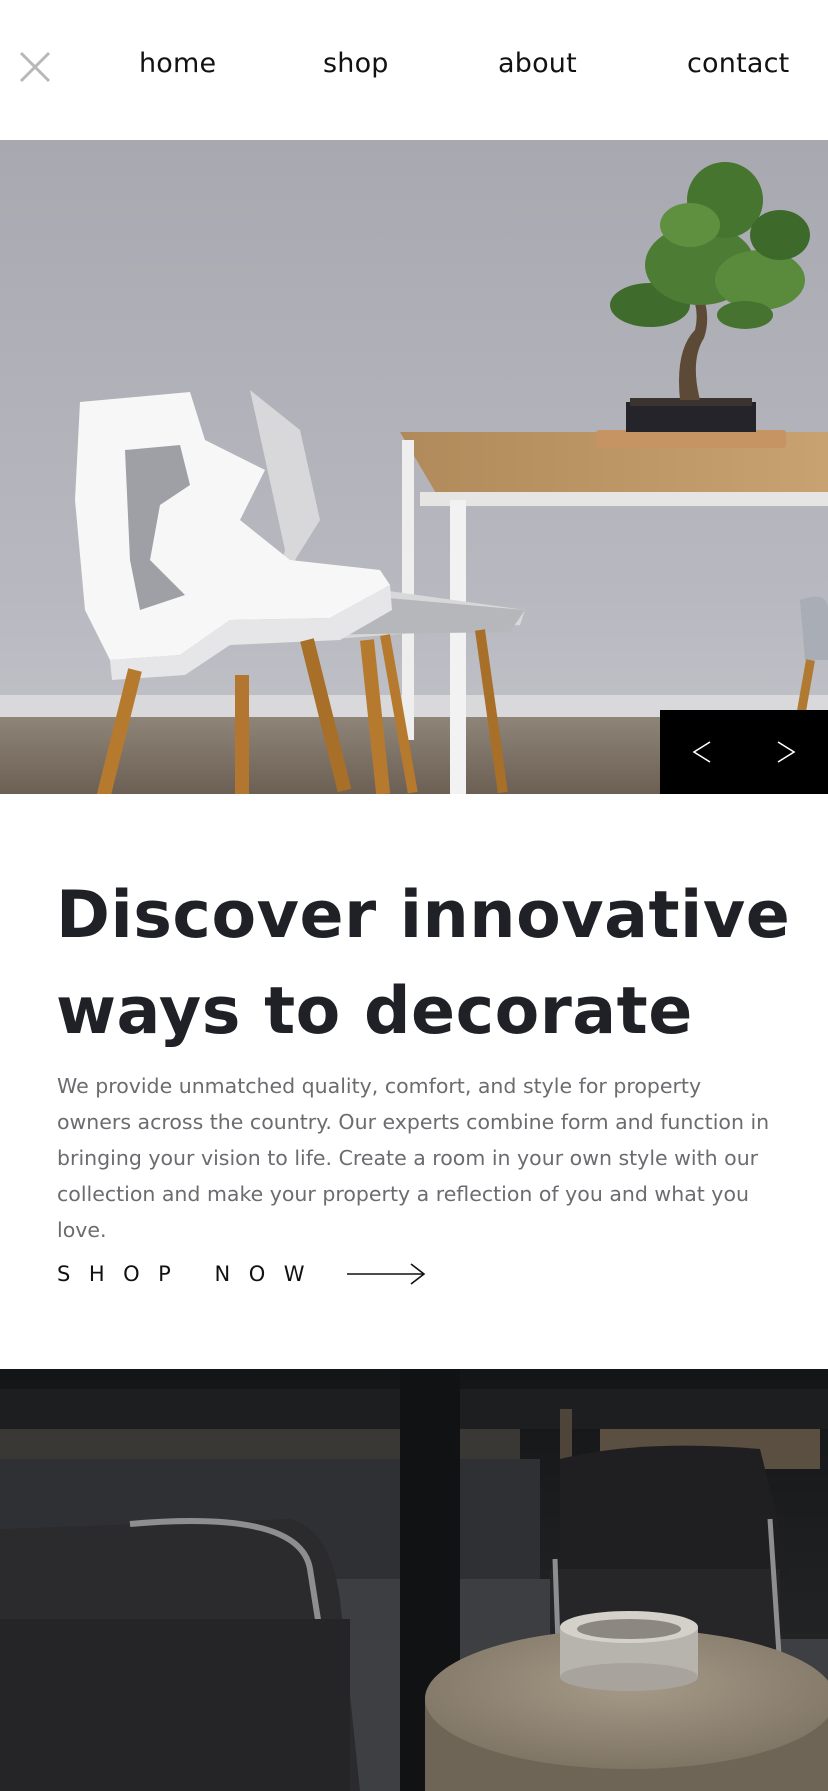  Describe the element at coordinates (537, 63) in the screenshot. I see `nav-link-about: about` at that location.